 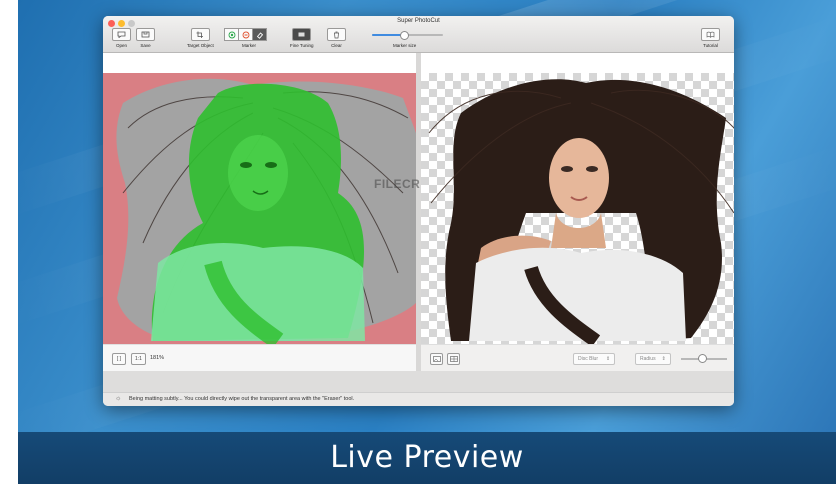 I want to click on remove-marker-button, so click(x=246, y=34).